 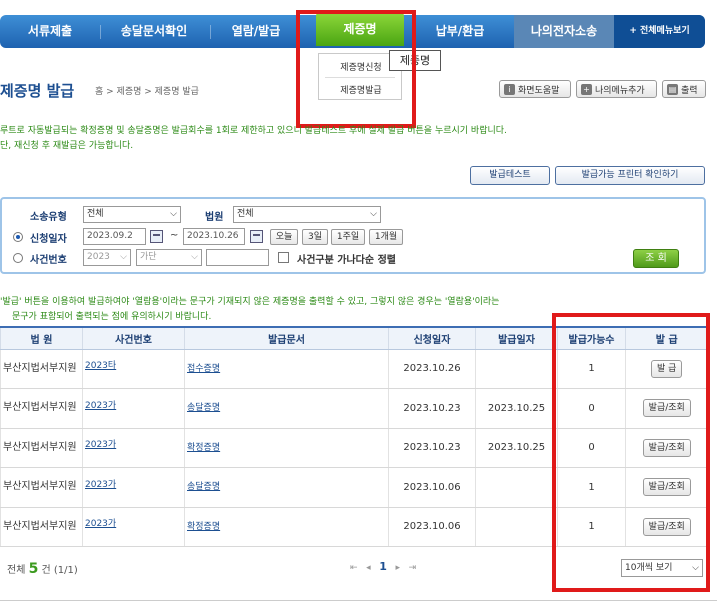 What do you see at coordinates (148, 257) in the screenshot?
I see `case-kind-value: 가단` at bounding box center [148, 257].